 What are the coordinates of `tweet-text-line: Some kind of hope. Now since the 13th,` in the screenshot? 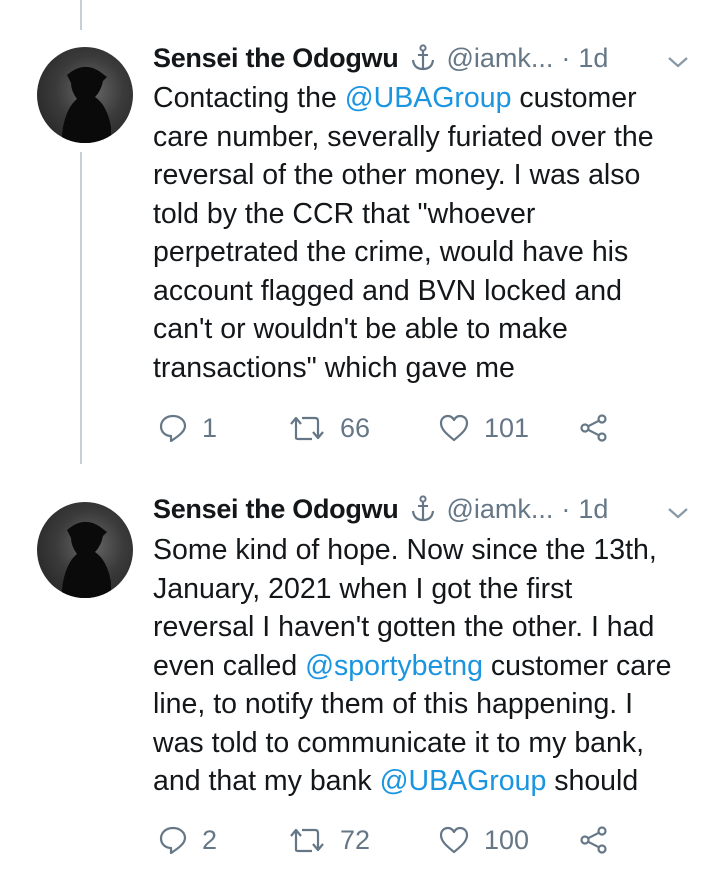 It's located at (405, 550).